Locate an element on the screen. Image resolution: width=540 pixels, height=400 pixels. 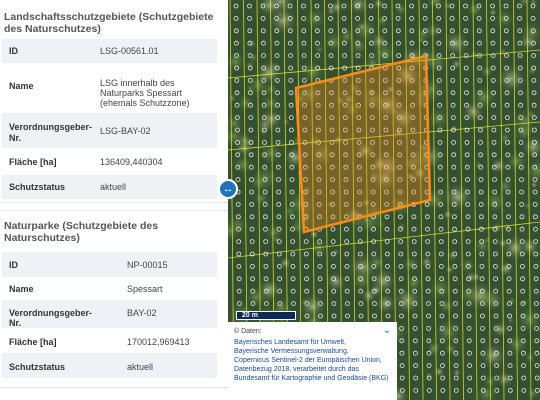
attr-value: NP-00015 is located at coordinates (157, 264).